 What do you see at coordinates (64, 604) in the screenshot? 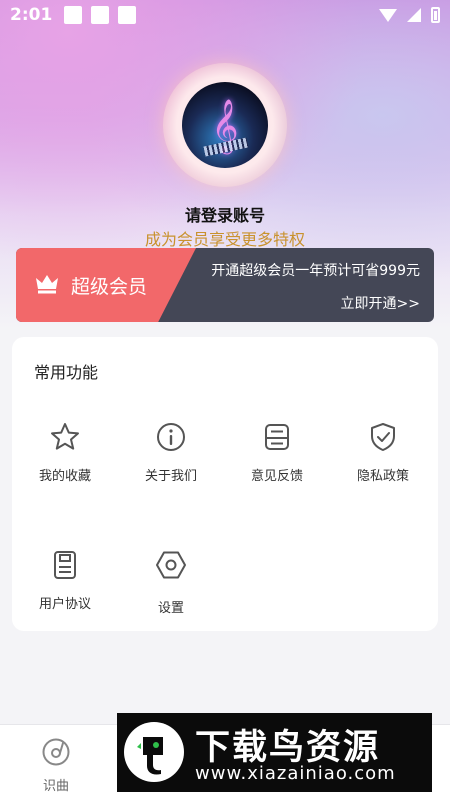
I see `feature-label: 用户协议` at bounding box center [64, 604].